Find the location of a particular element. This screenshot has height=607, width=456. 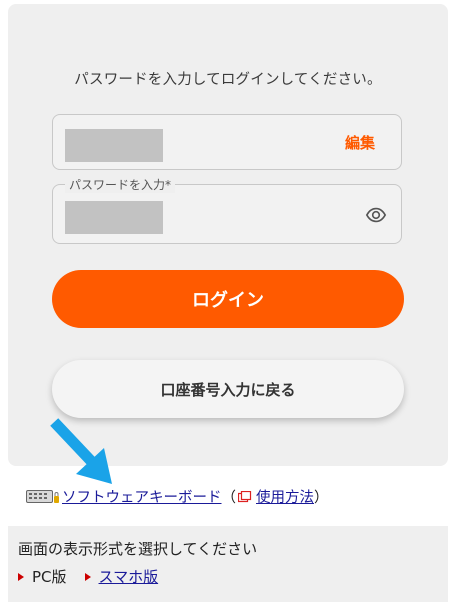

pc-label: PC版 is located at coordinates (49, 577).